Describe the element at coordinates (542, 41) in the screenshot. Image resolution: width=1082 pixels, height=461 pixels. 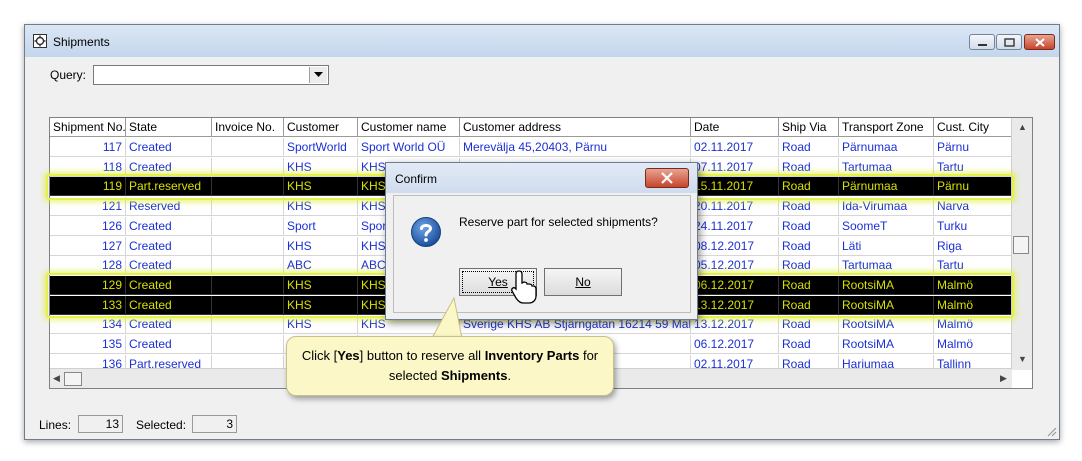
I see `title-bar: Shipments` at that location.